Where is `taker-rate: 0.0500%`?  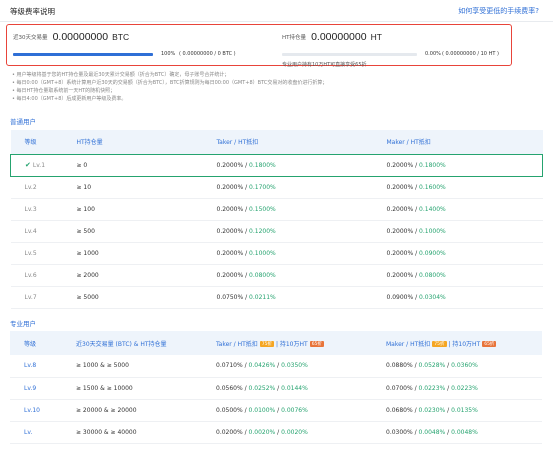 taker-rate: 0.0500% is located at coordinates (229, 410).